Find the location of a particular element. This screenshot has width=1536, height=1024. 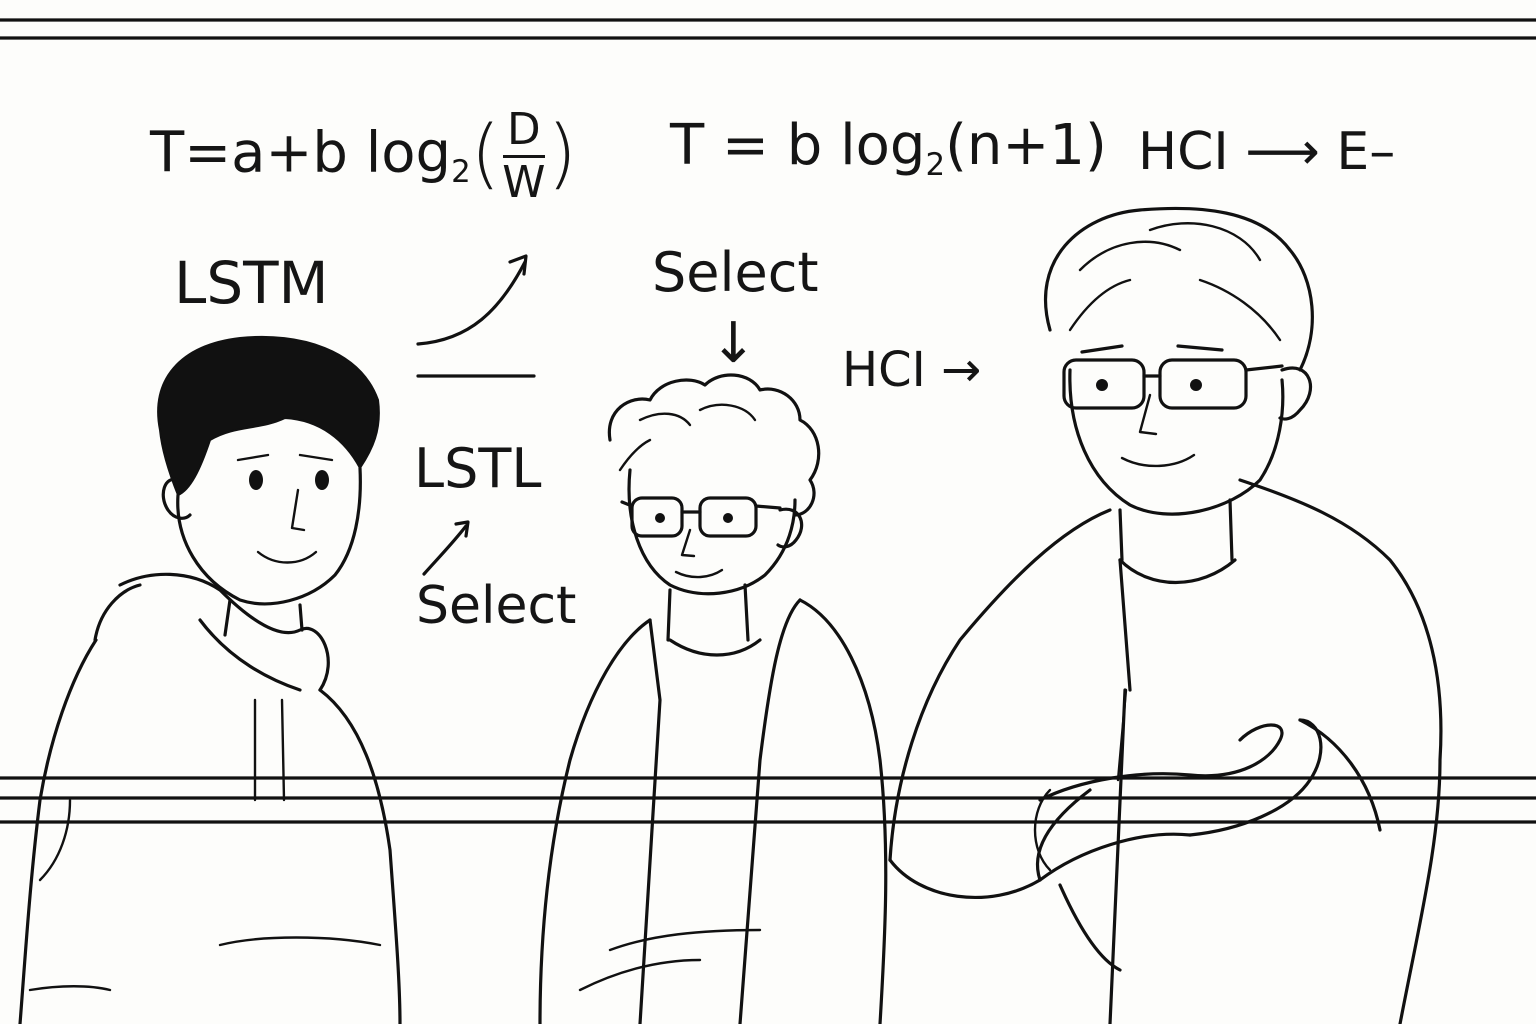

text-select-left: Select is located at coordinates (496, 606).